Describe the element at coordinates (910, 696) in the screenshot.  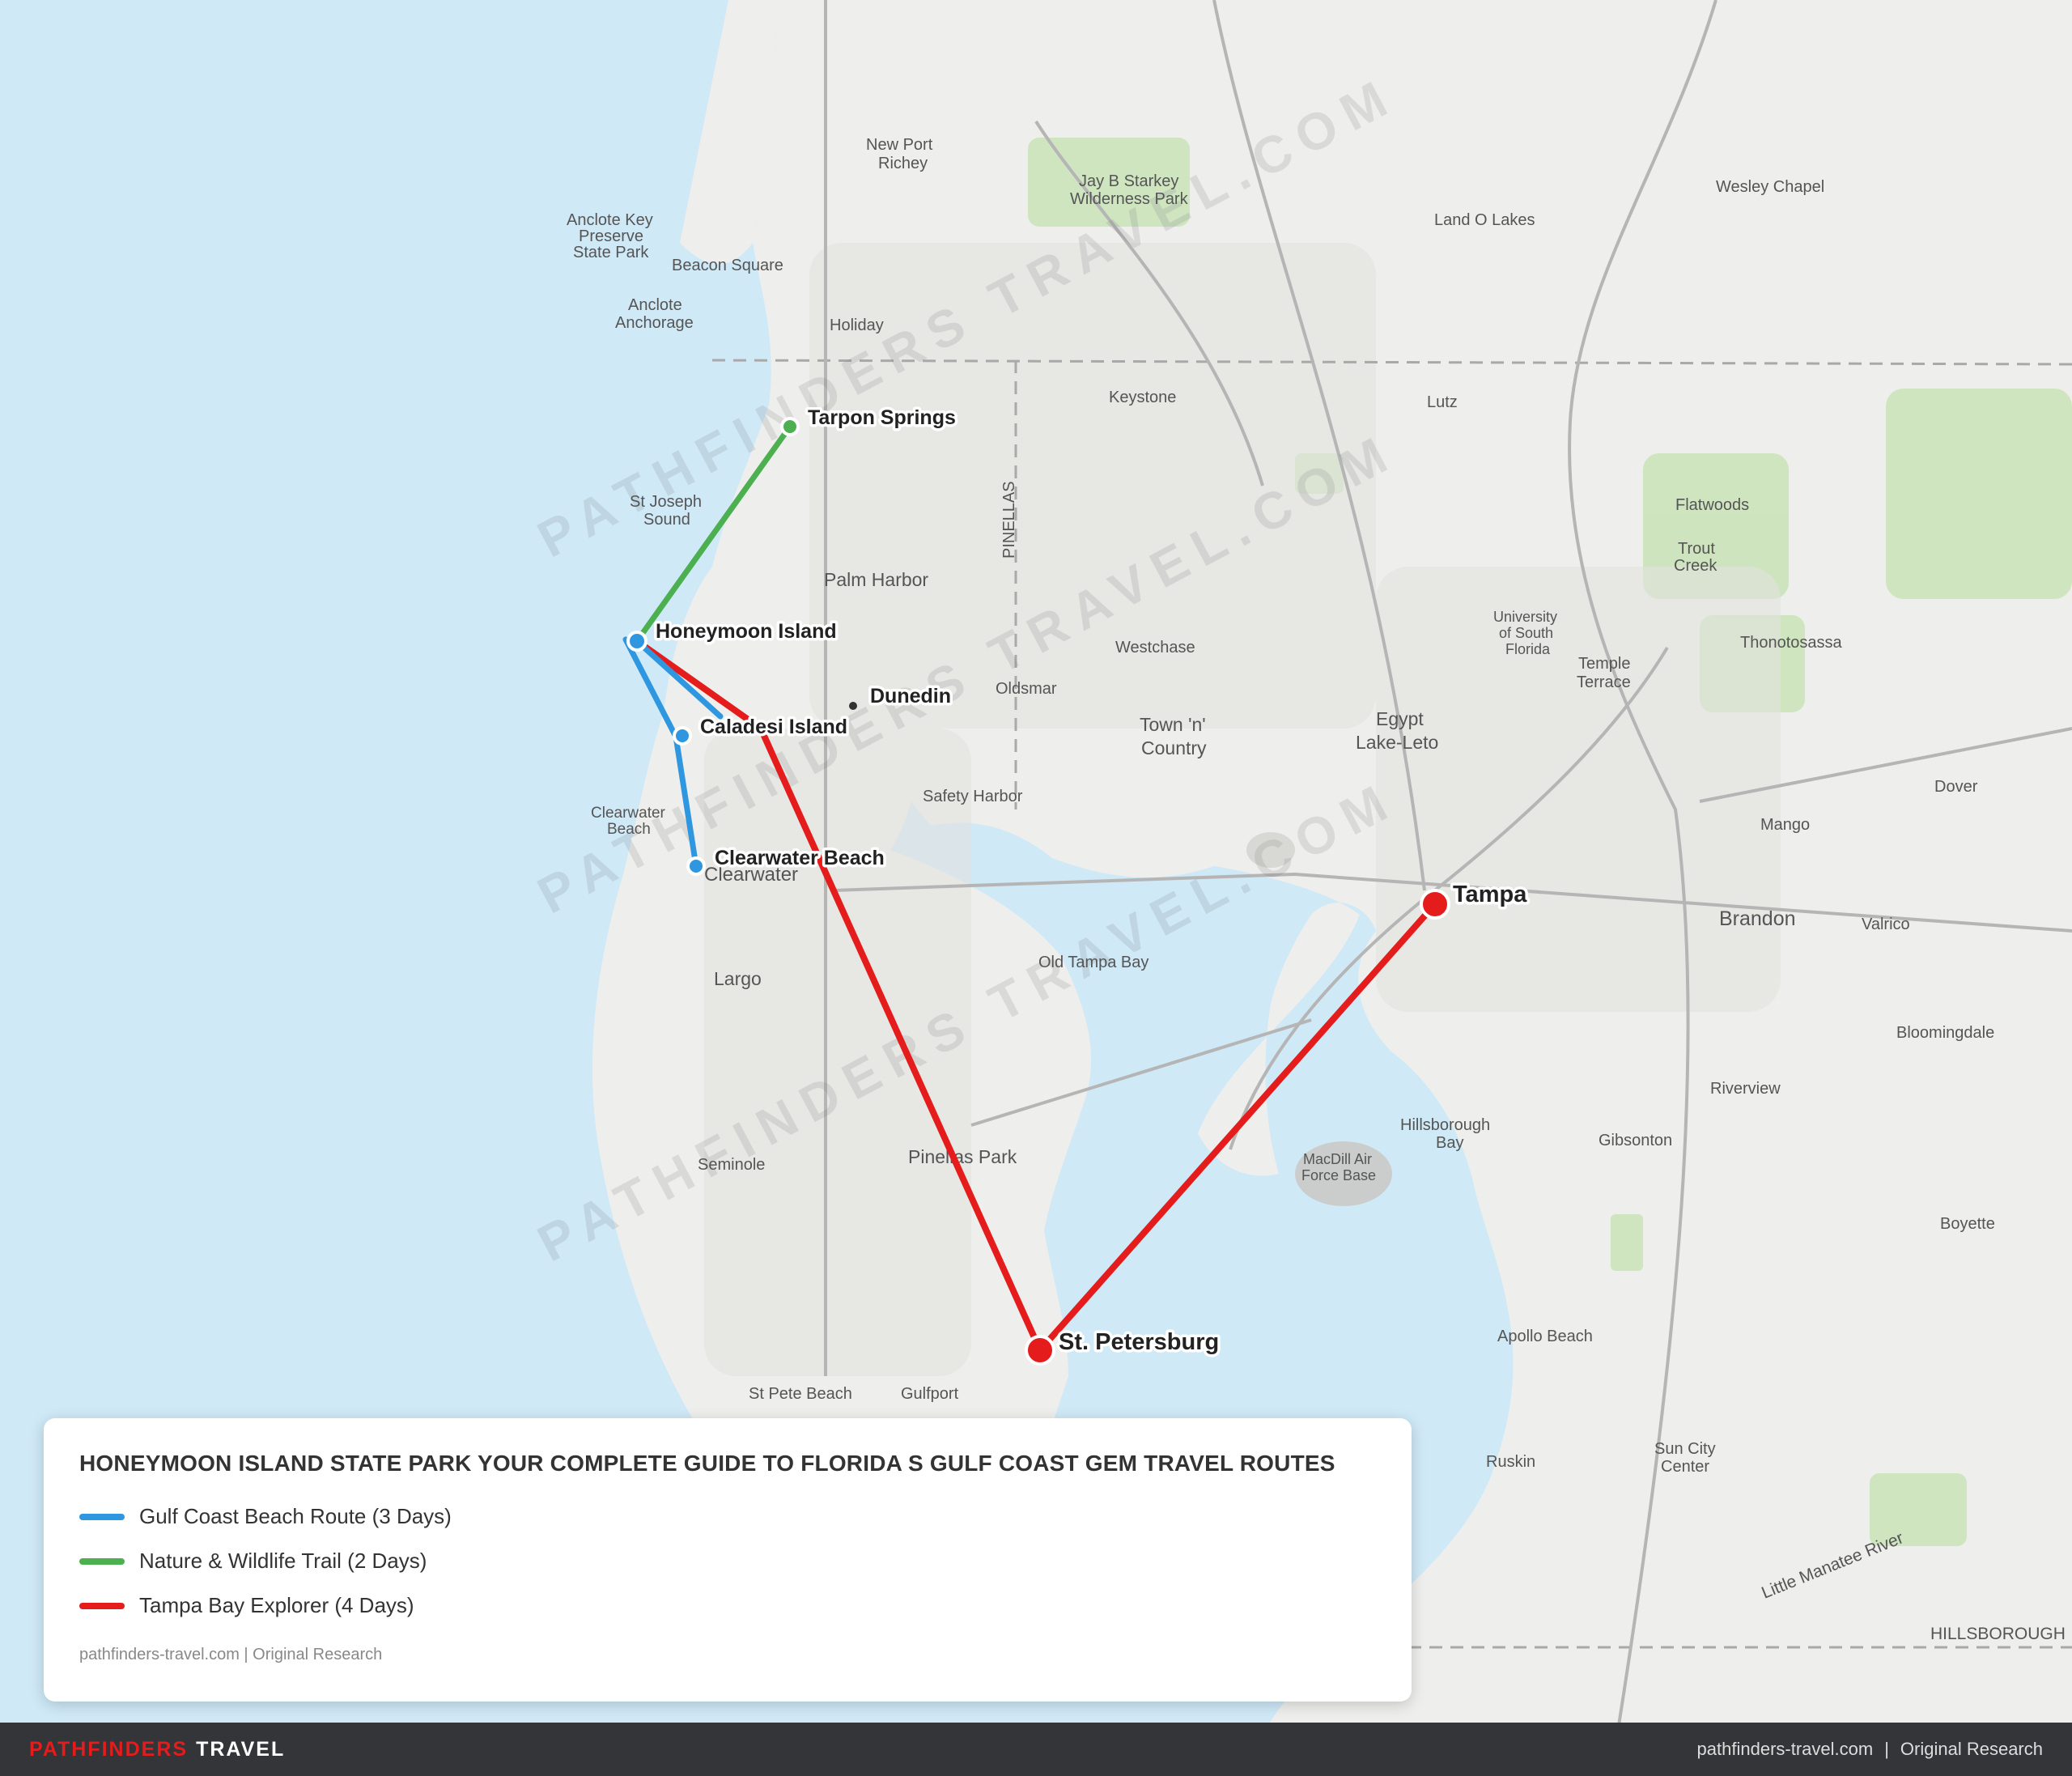
I see `label-dunedin: Dunedin` at that location.